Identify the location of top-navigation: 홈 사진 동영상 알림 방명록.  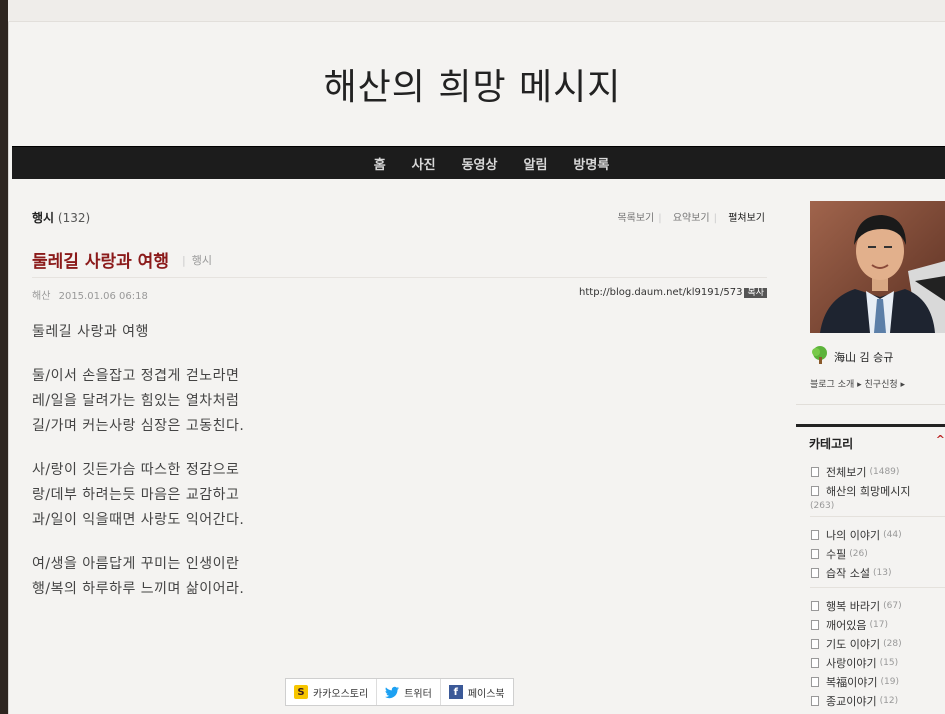
(478, 162).